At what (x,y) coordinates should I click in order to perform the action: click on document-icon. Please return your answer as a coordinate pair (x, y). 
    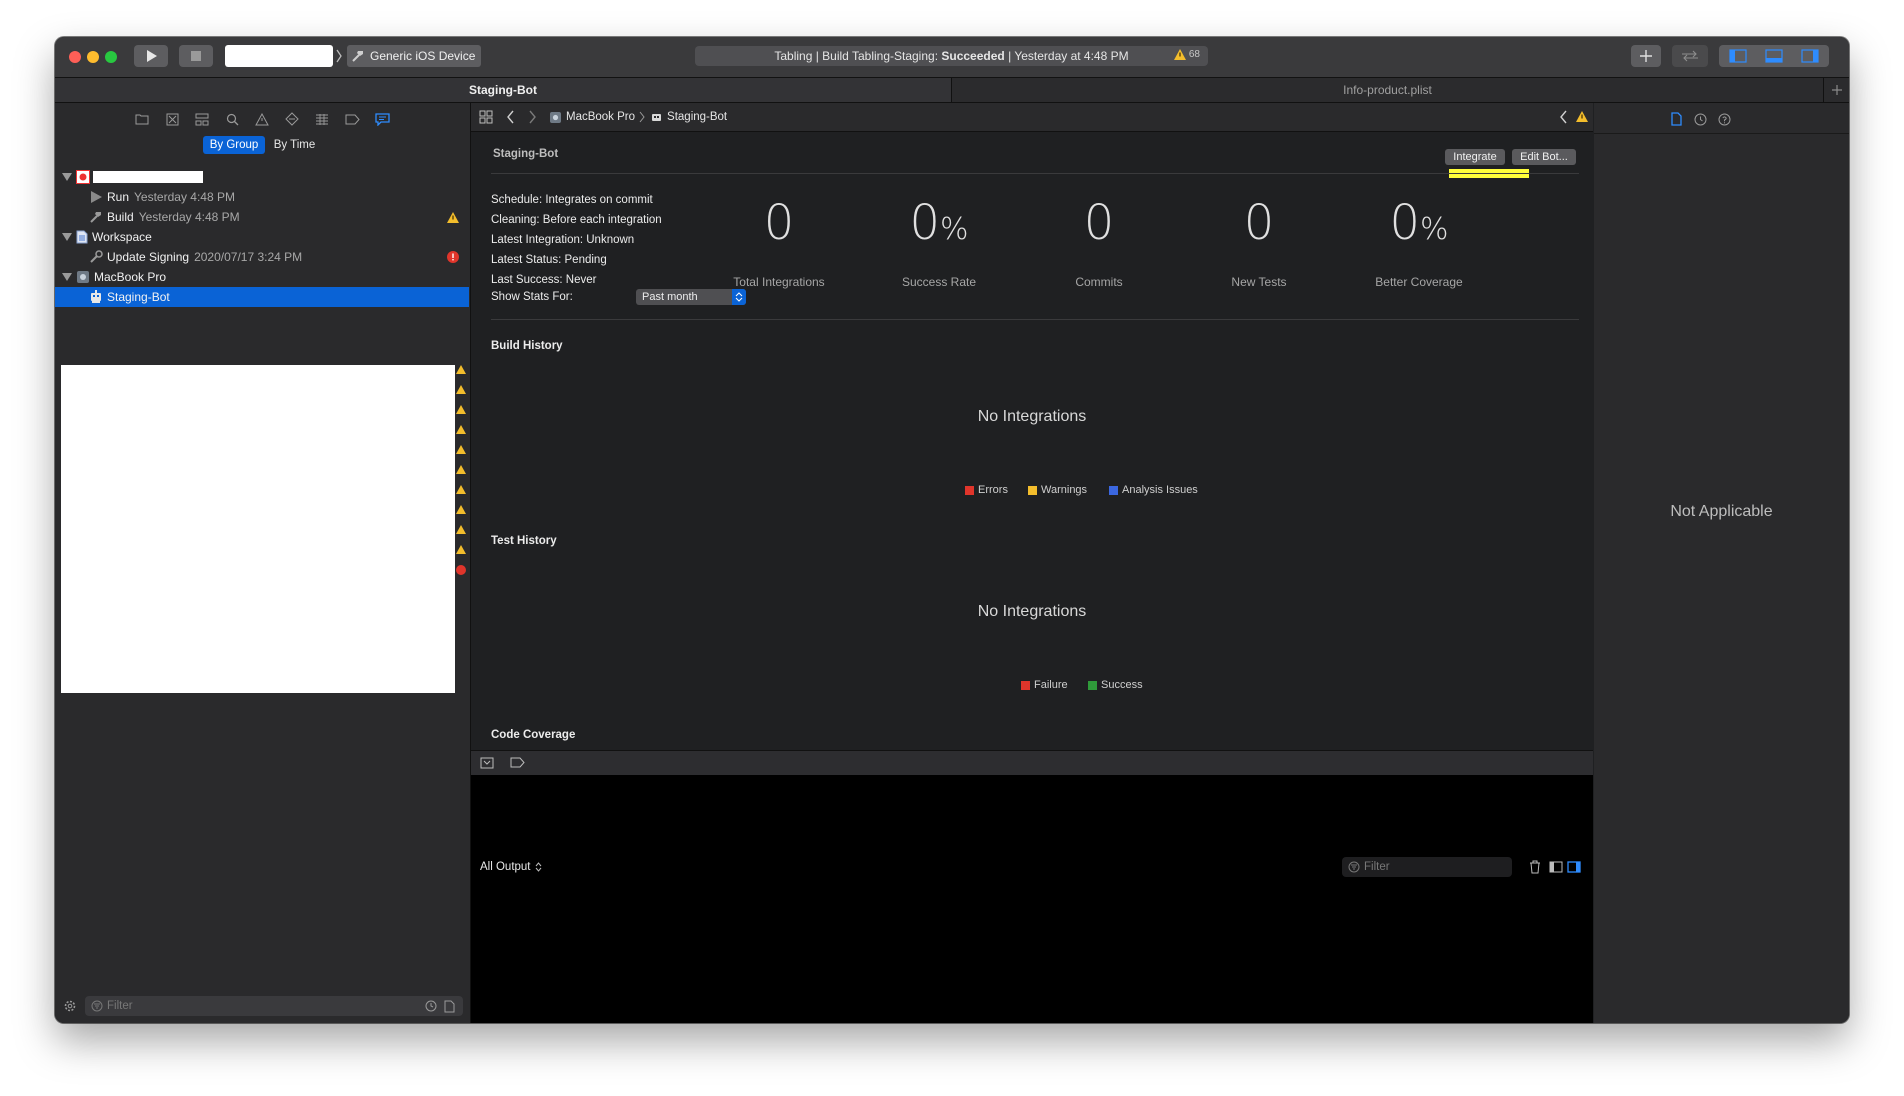
    Looking at the image, I should click on (449, 1006).